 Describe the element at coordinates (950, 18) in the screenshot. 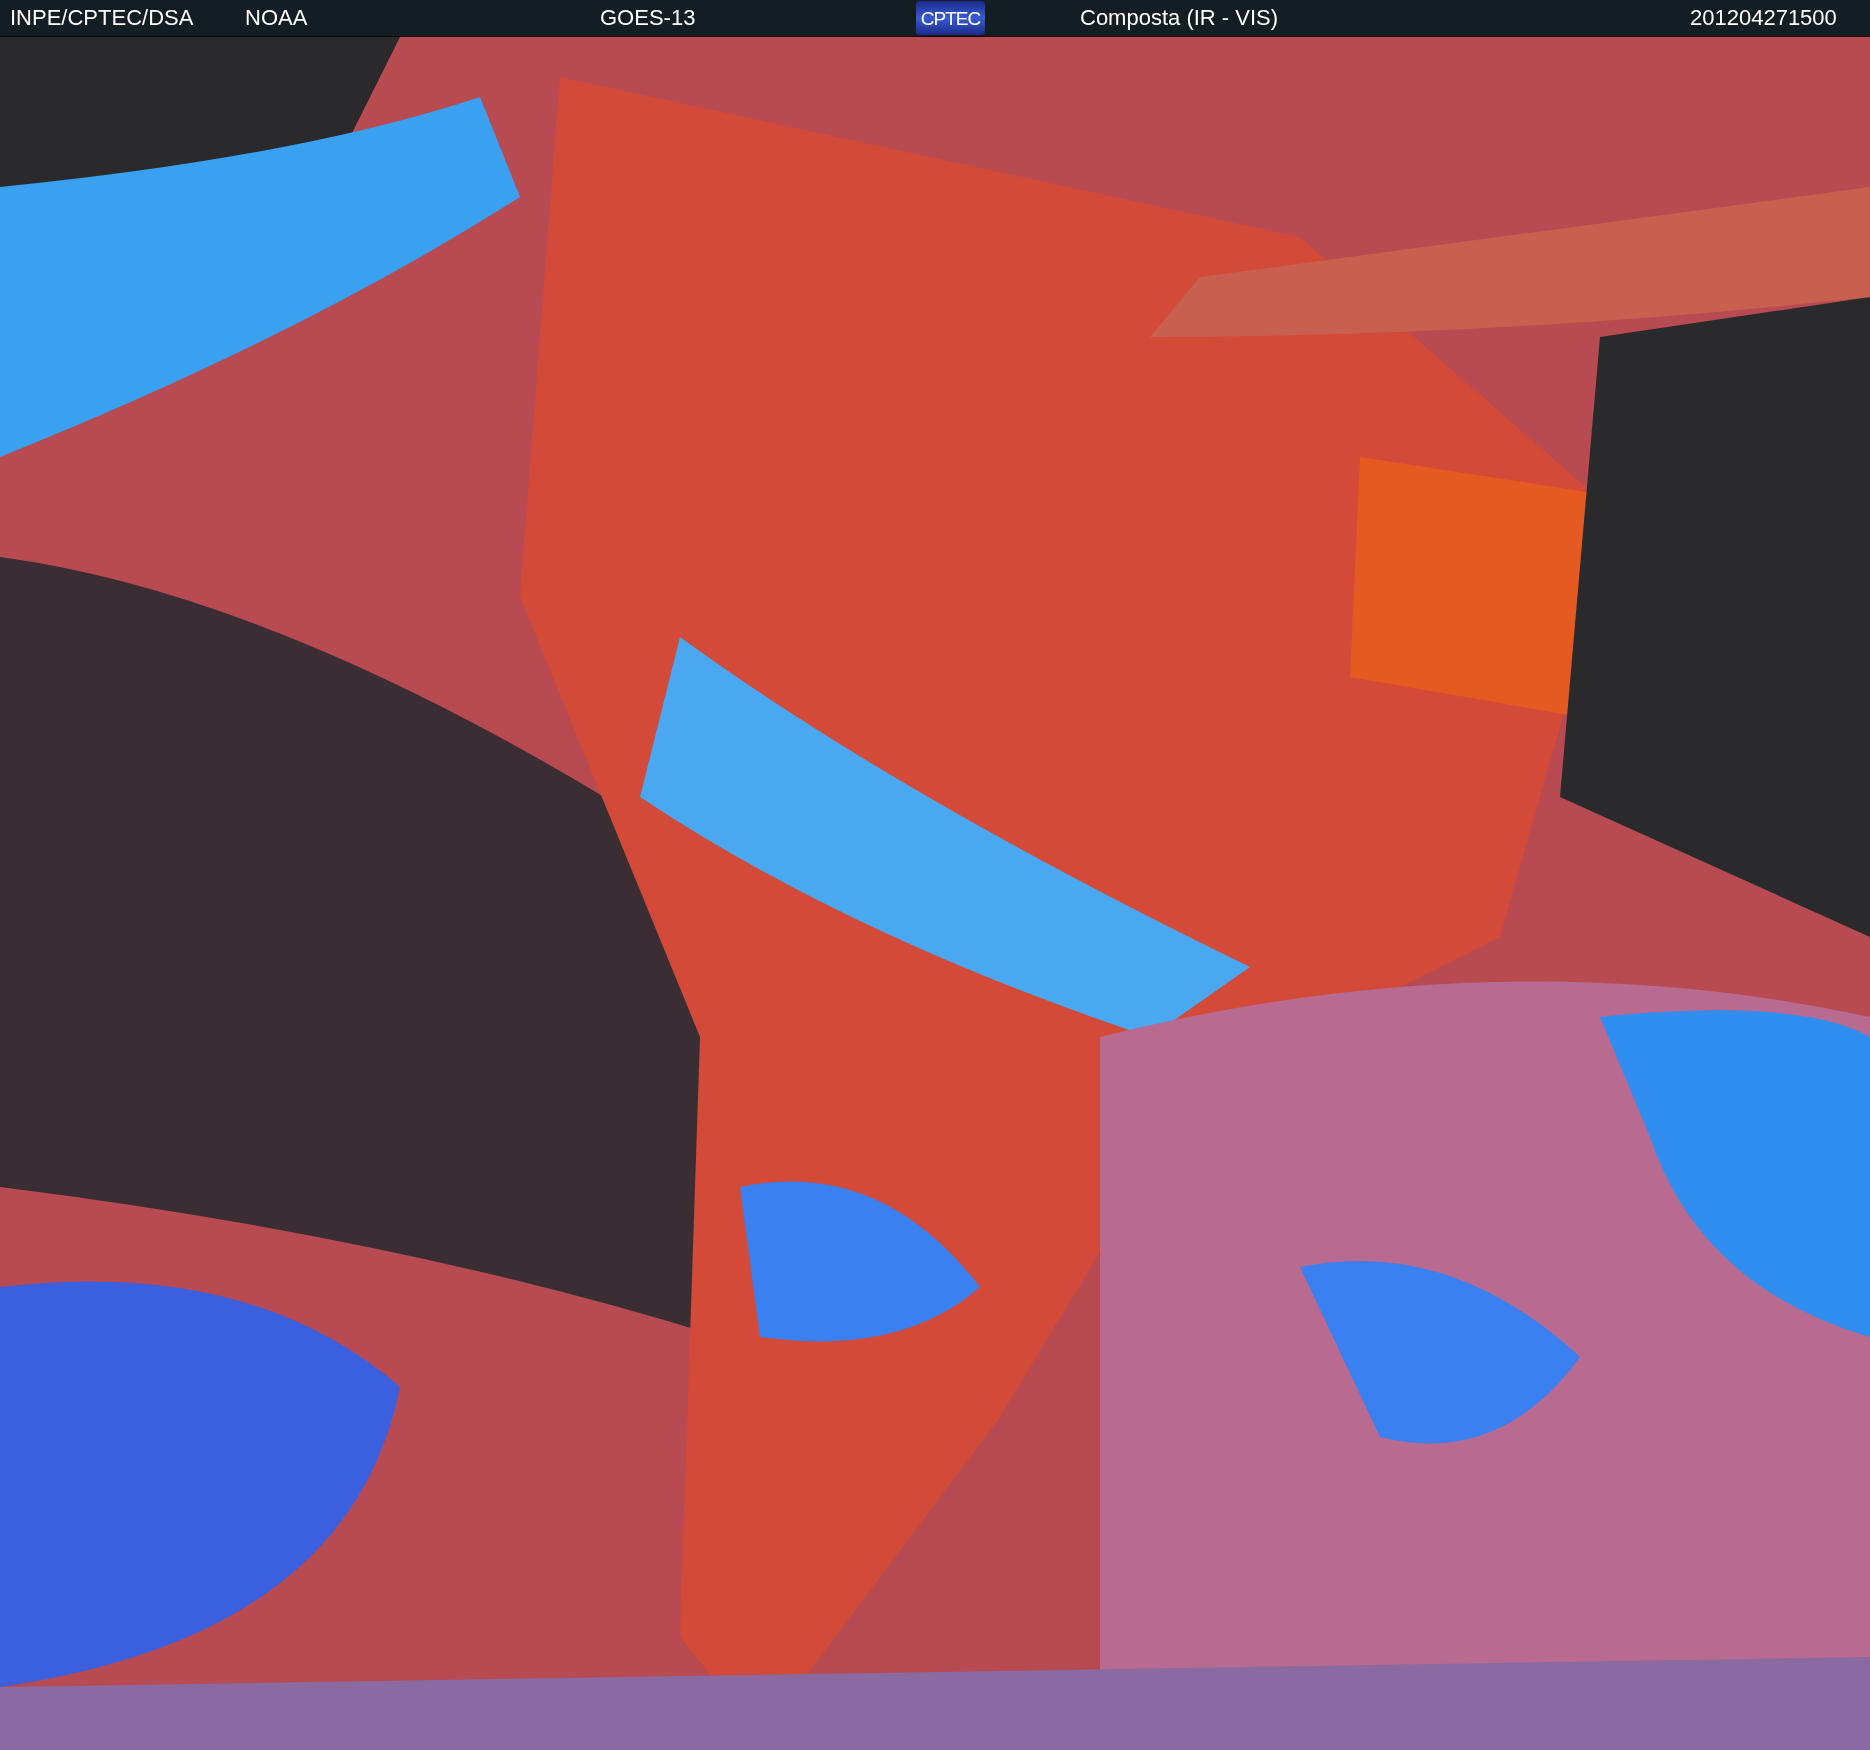

I see `logo: CPTEC` at that location.